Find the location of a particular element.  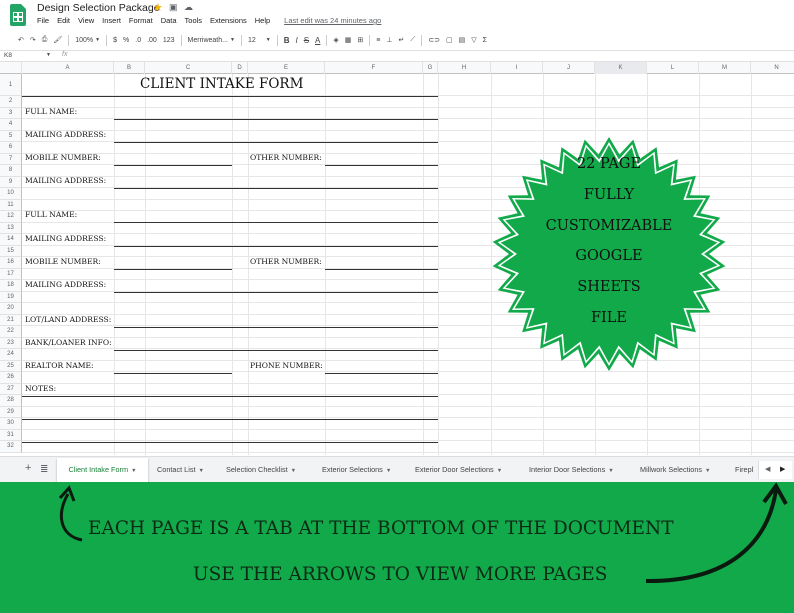

menu-view: View is located at coordinates (86, 20).